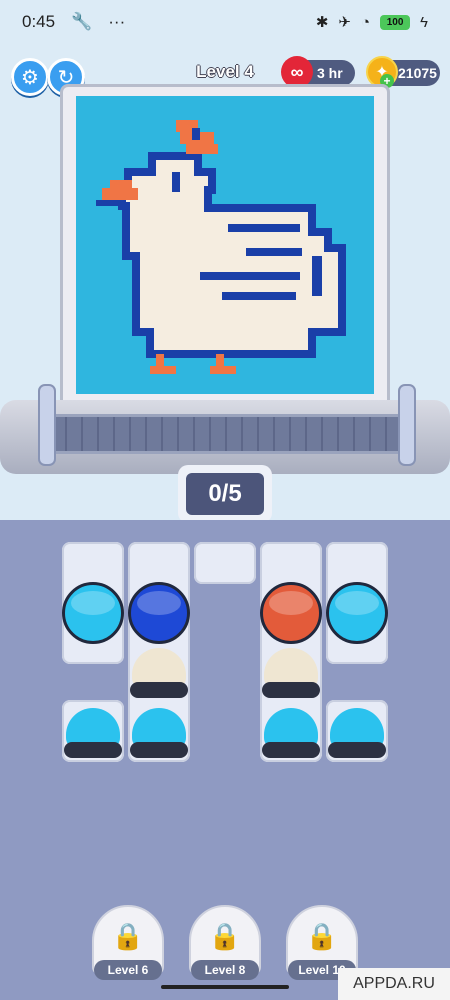 The height and width of the screenshot is (1000, 450). I want to click on watermark: APPDA.RU, so click(394, 984).